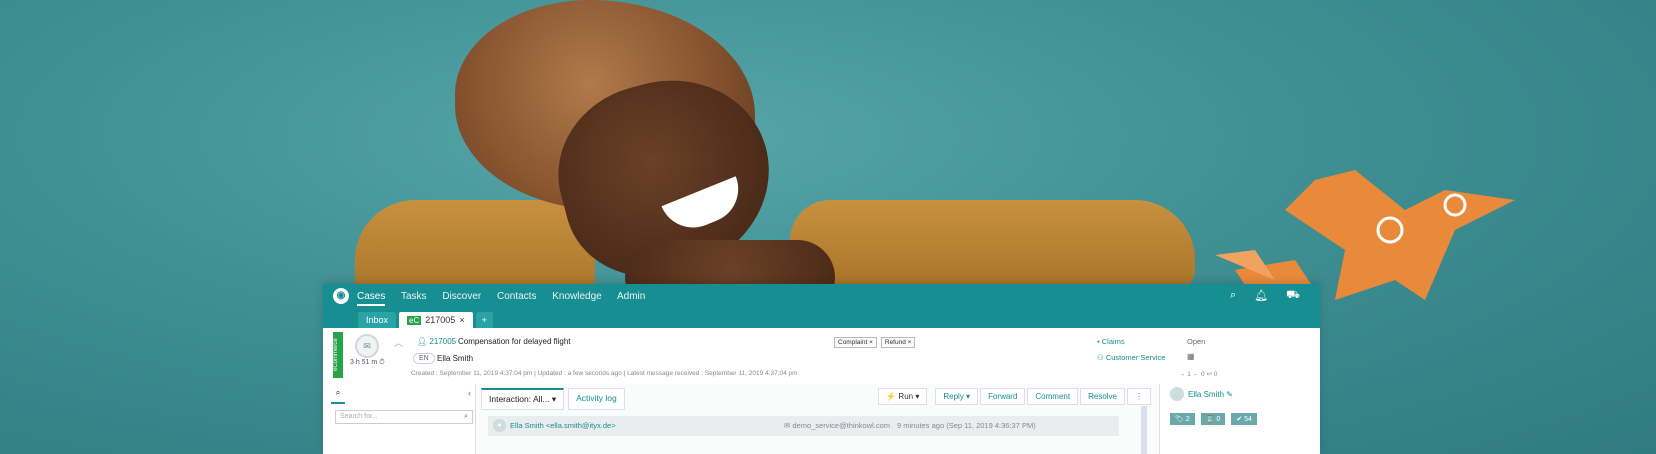  What do you see at coordinates (382, 362) in the screenshot?
I see `timer-icon: ⏱` at bounding box center [382, 362].